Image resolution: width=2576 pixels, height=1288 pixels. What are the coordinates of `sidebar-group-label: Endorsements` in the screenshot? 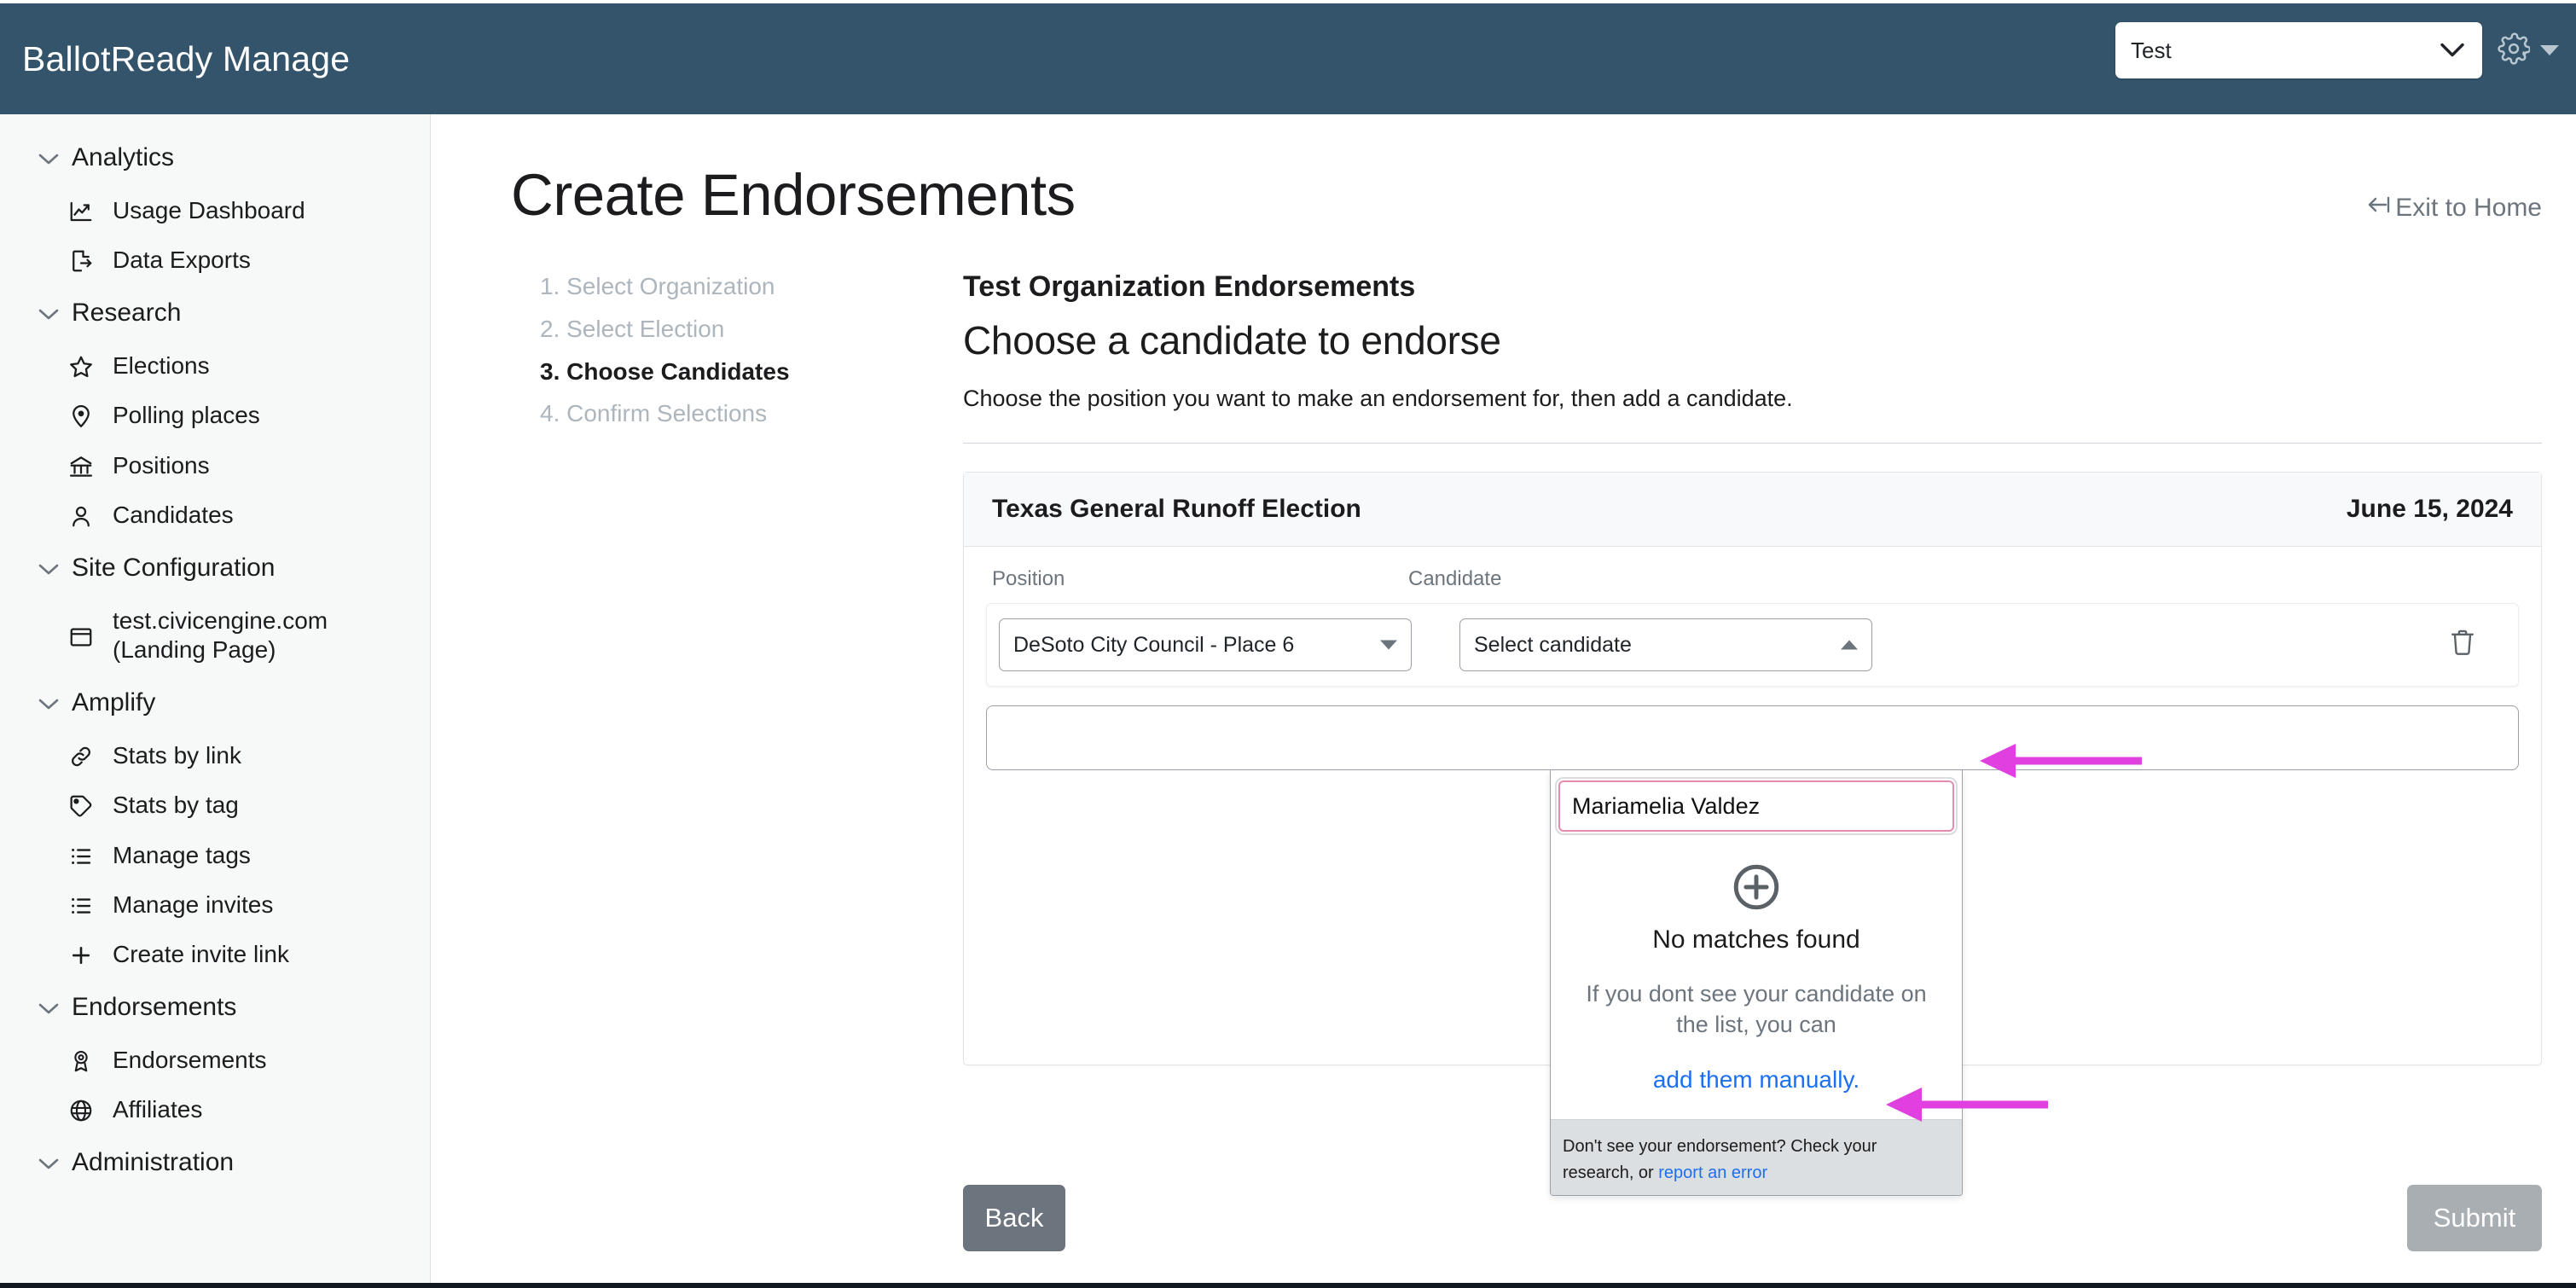 It's located at (154, 1007).